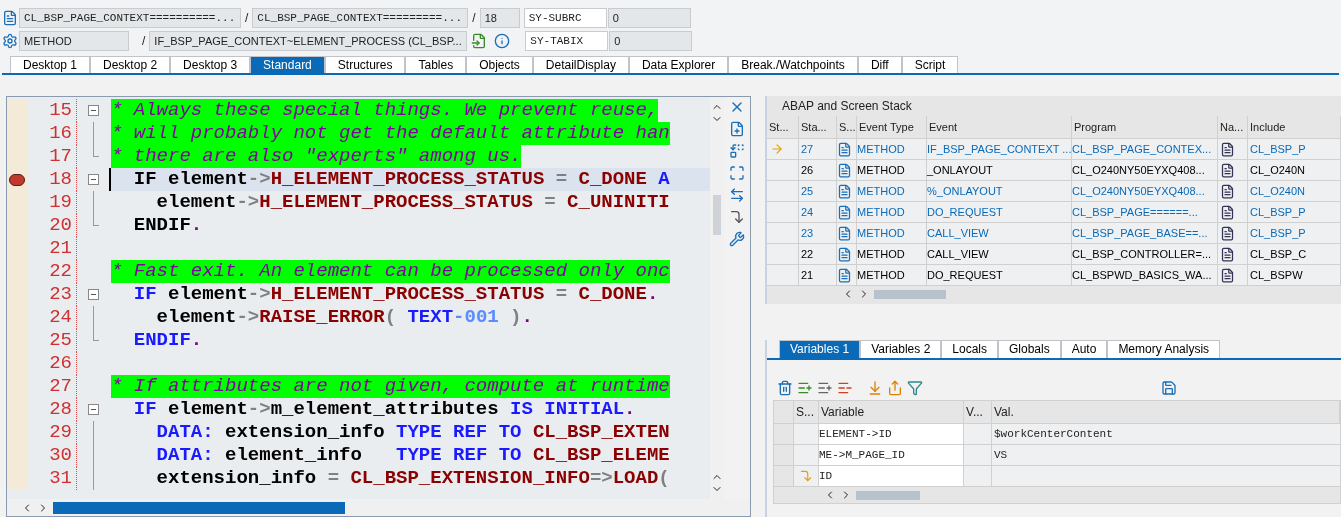 The width and height of the screenshot is (1341, 517). Describe the element at coordinates (1029, 349) in the screenshot. I see `tab: Globals` at that location.